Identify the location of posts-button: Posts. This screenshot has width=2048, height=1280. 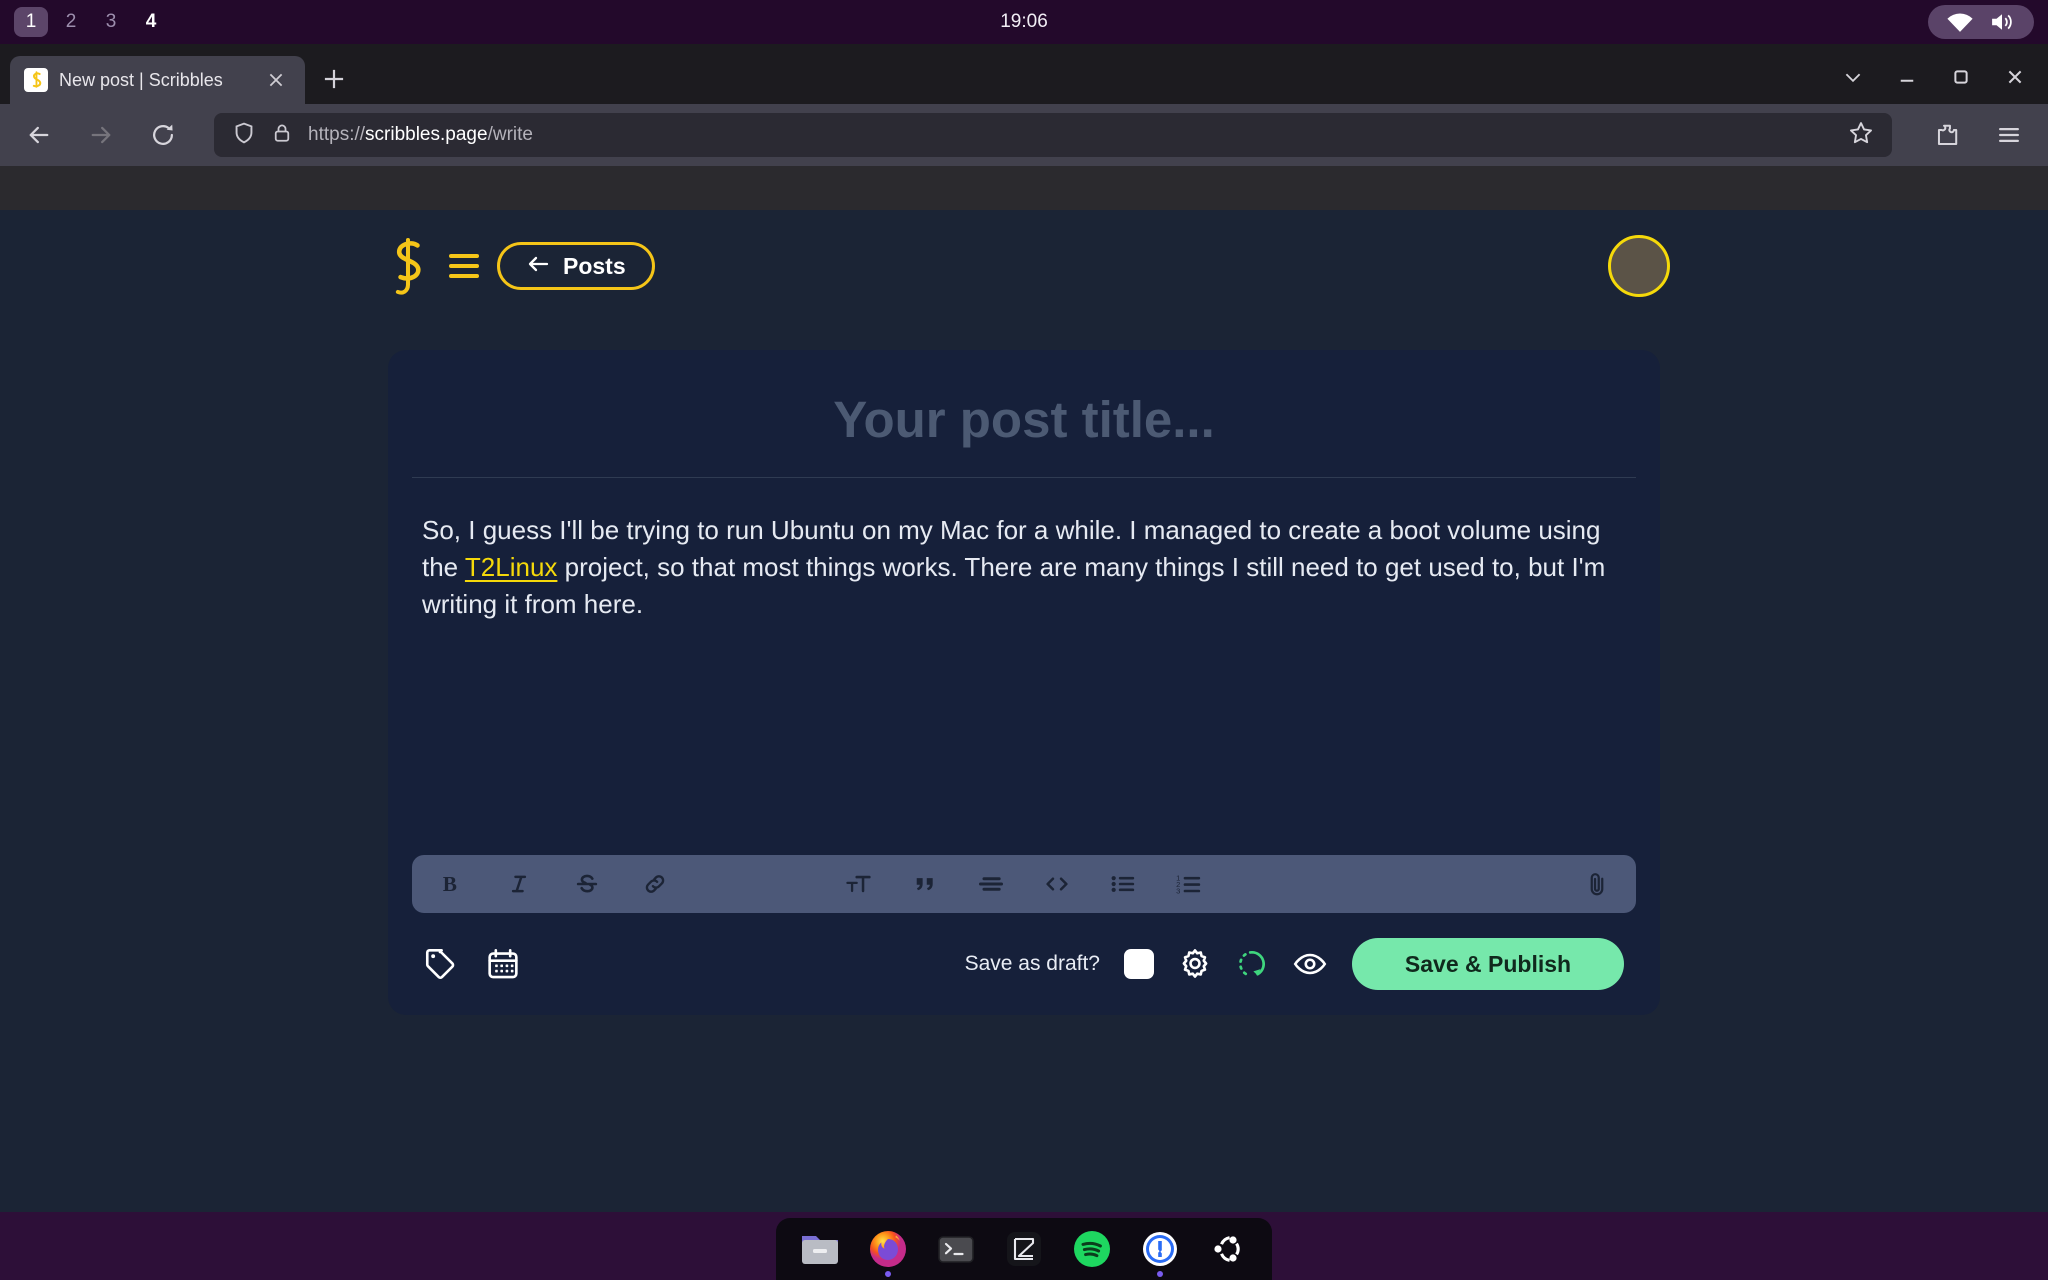
(576, 266).